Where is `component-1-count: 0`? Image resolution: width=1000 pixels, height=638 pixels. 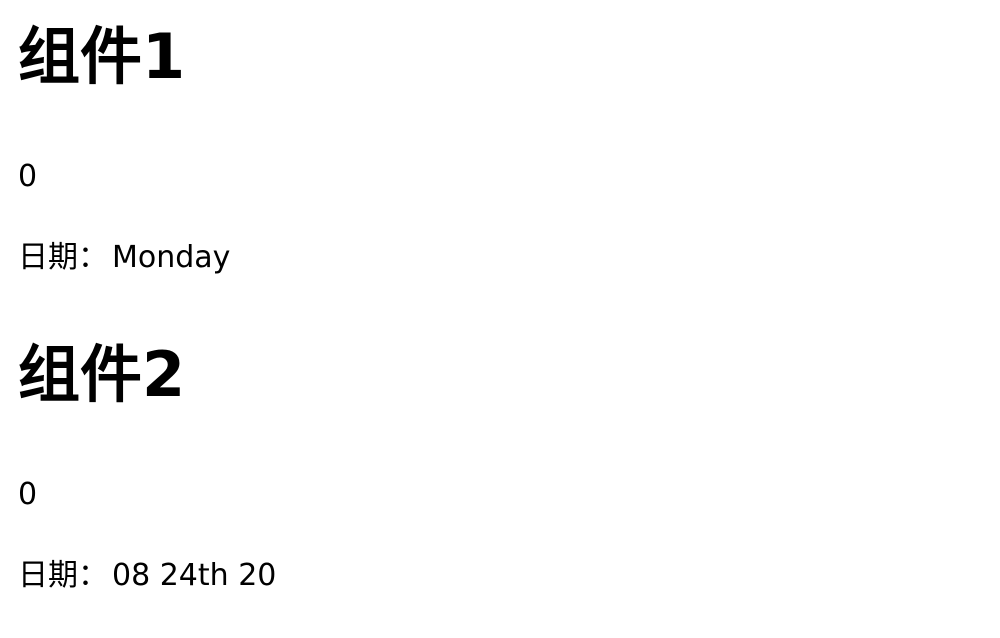 component-1-count: 0 is located at coordinates (28, 176).